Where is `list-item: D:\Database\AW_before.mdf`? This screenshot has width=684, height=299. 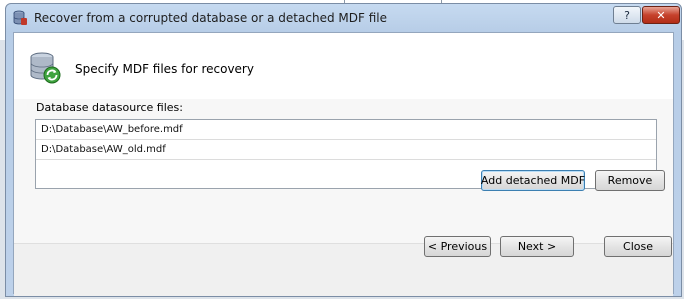 list-item: D:\Database\AW_before.mdf is located at coordinates (346, 130).